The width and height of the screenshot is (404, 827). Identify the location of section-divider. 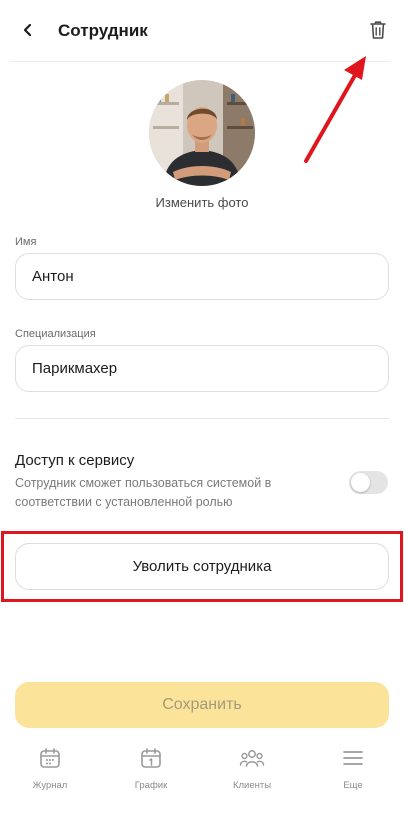
(202, 418).